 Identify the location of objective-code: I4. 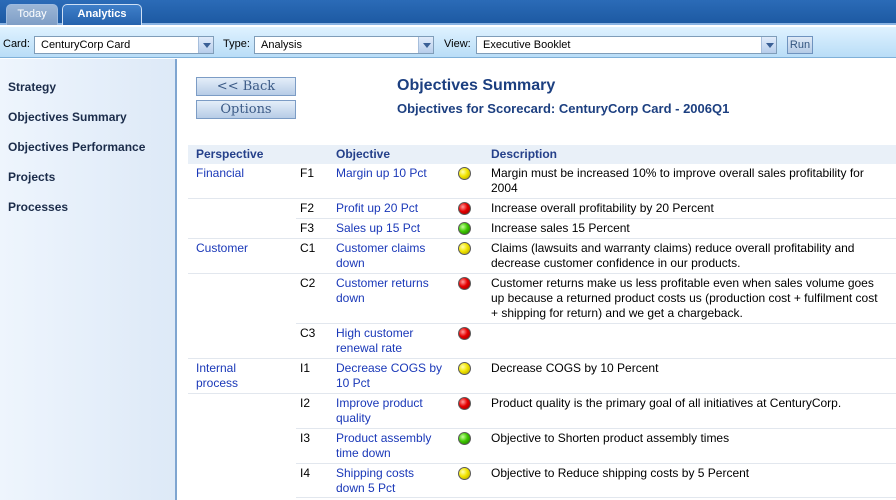
(305, 473).